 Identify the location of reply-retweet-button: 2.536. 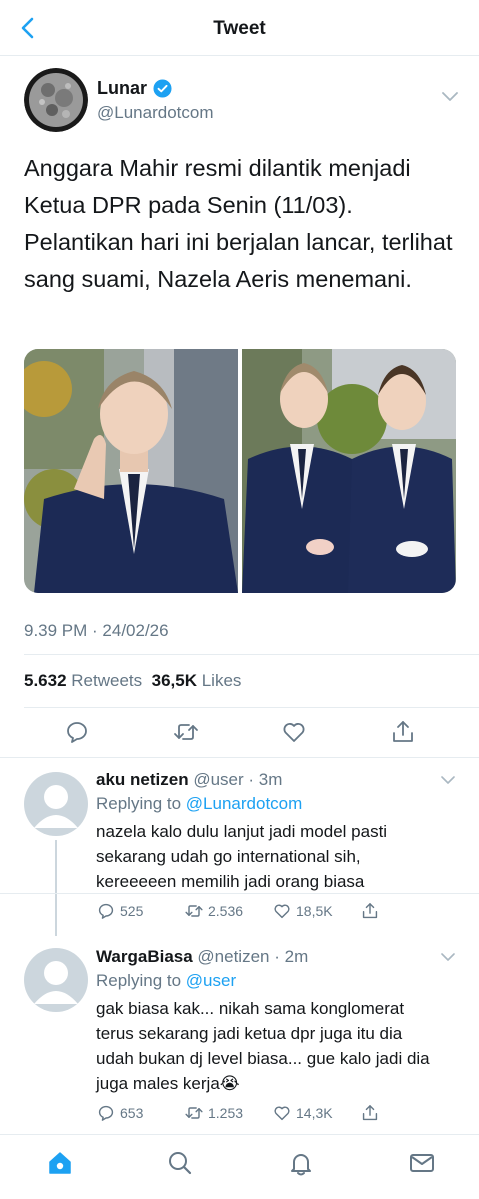
(213, 911).